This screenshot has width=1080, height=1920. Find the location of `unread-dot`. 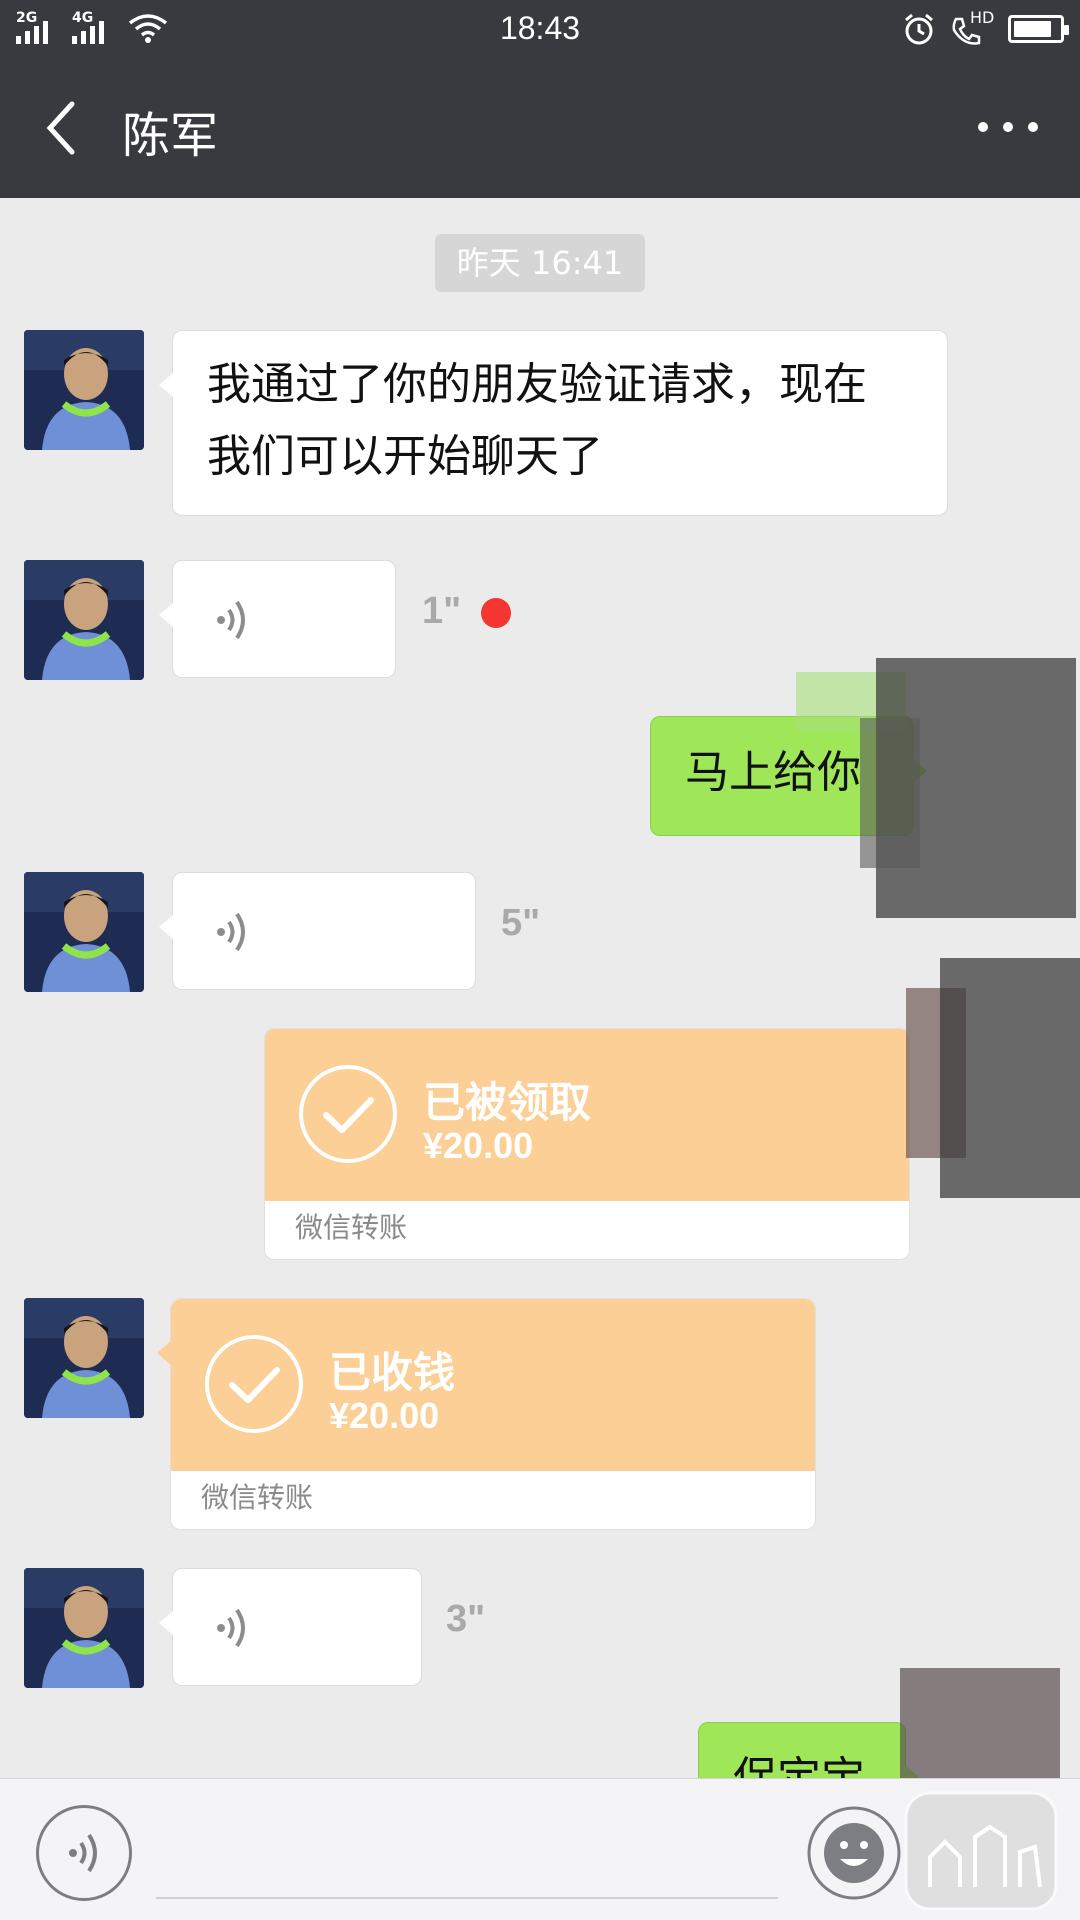

unread-dot is located at coordinates (496, 613).